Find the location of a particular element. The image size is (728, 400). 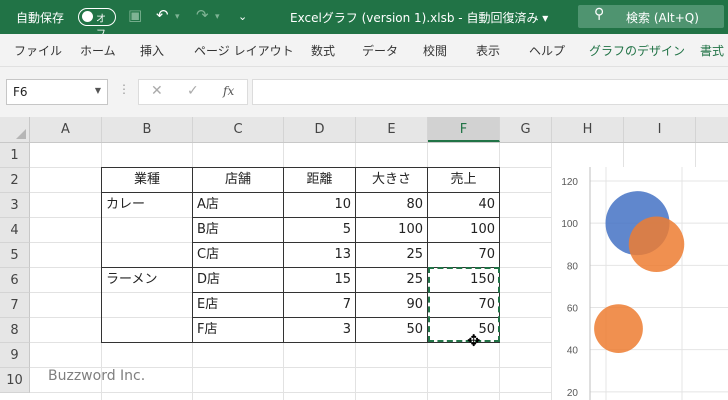

sales-cell: 40 is located at coordinates (463, 205).